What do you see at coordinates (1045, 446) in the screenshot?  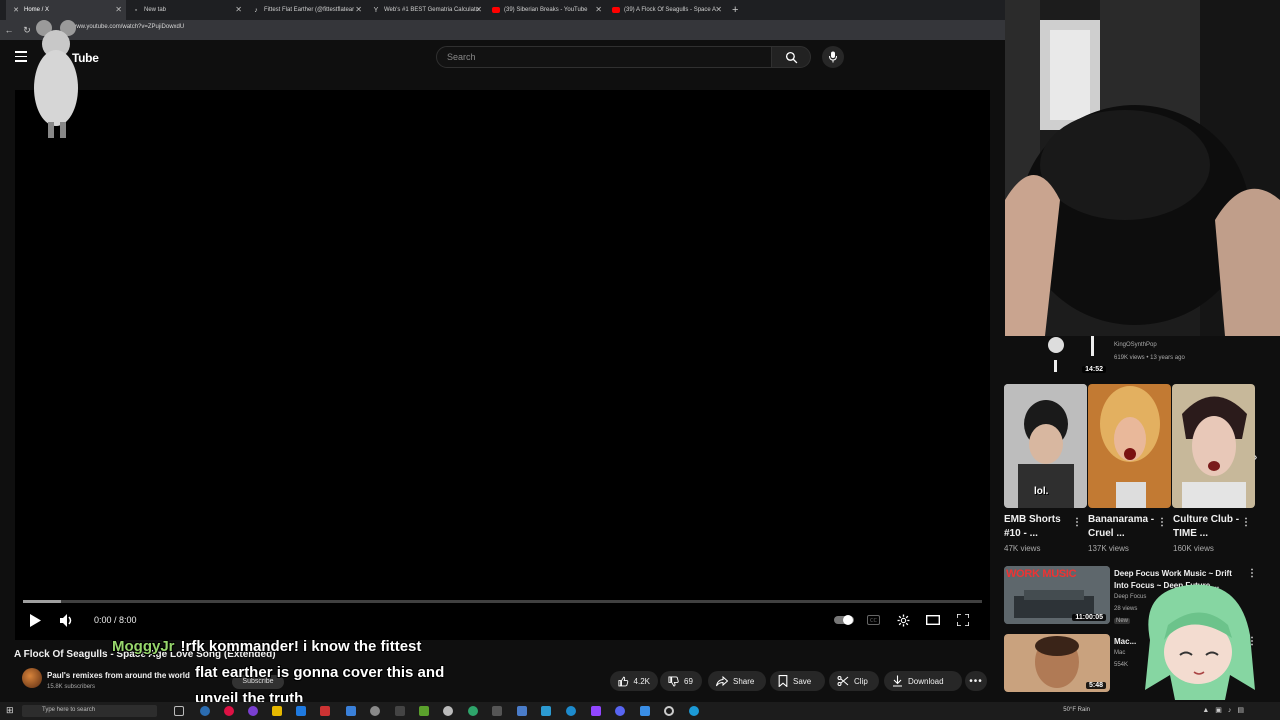 I see `short-thumbnail: lol.` at bounding box center [1045, 446].